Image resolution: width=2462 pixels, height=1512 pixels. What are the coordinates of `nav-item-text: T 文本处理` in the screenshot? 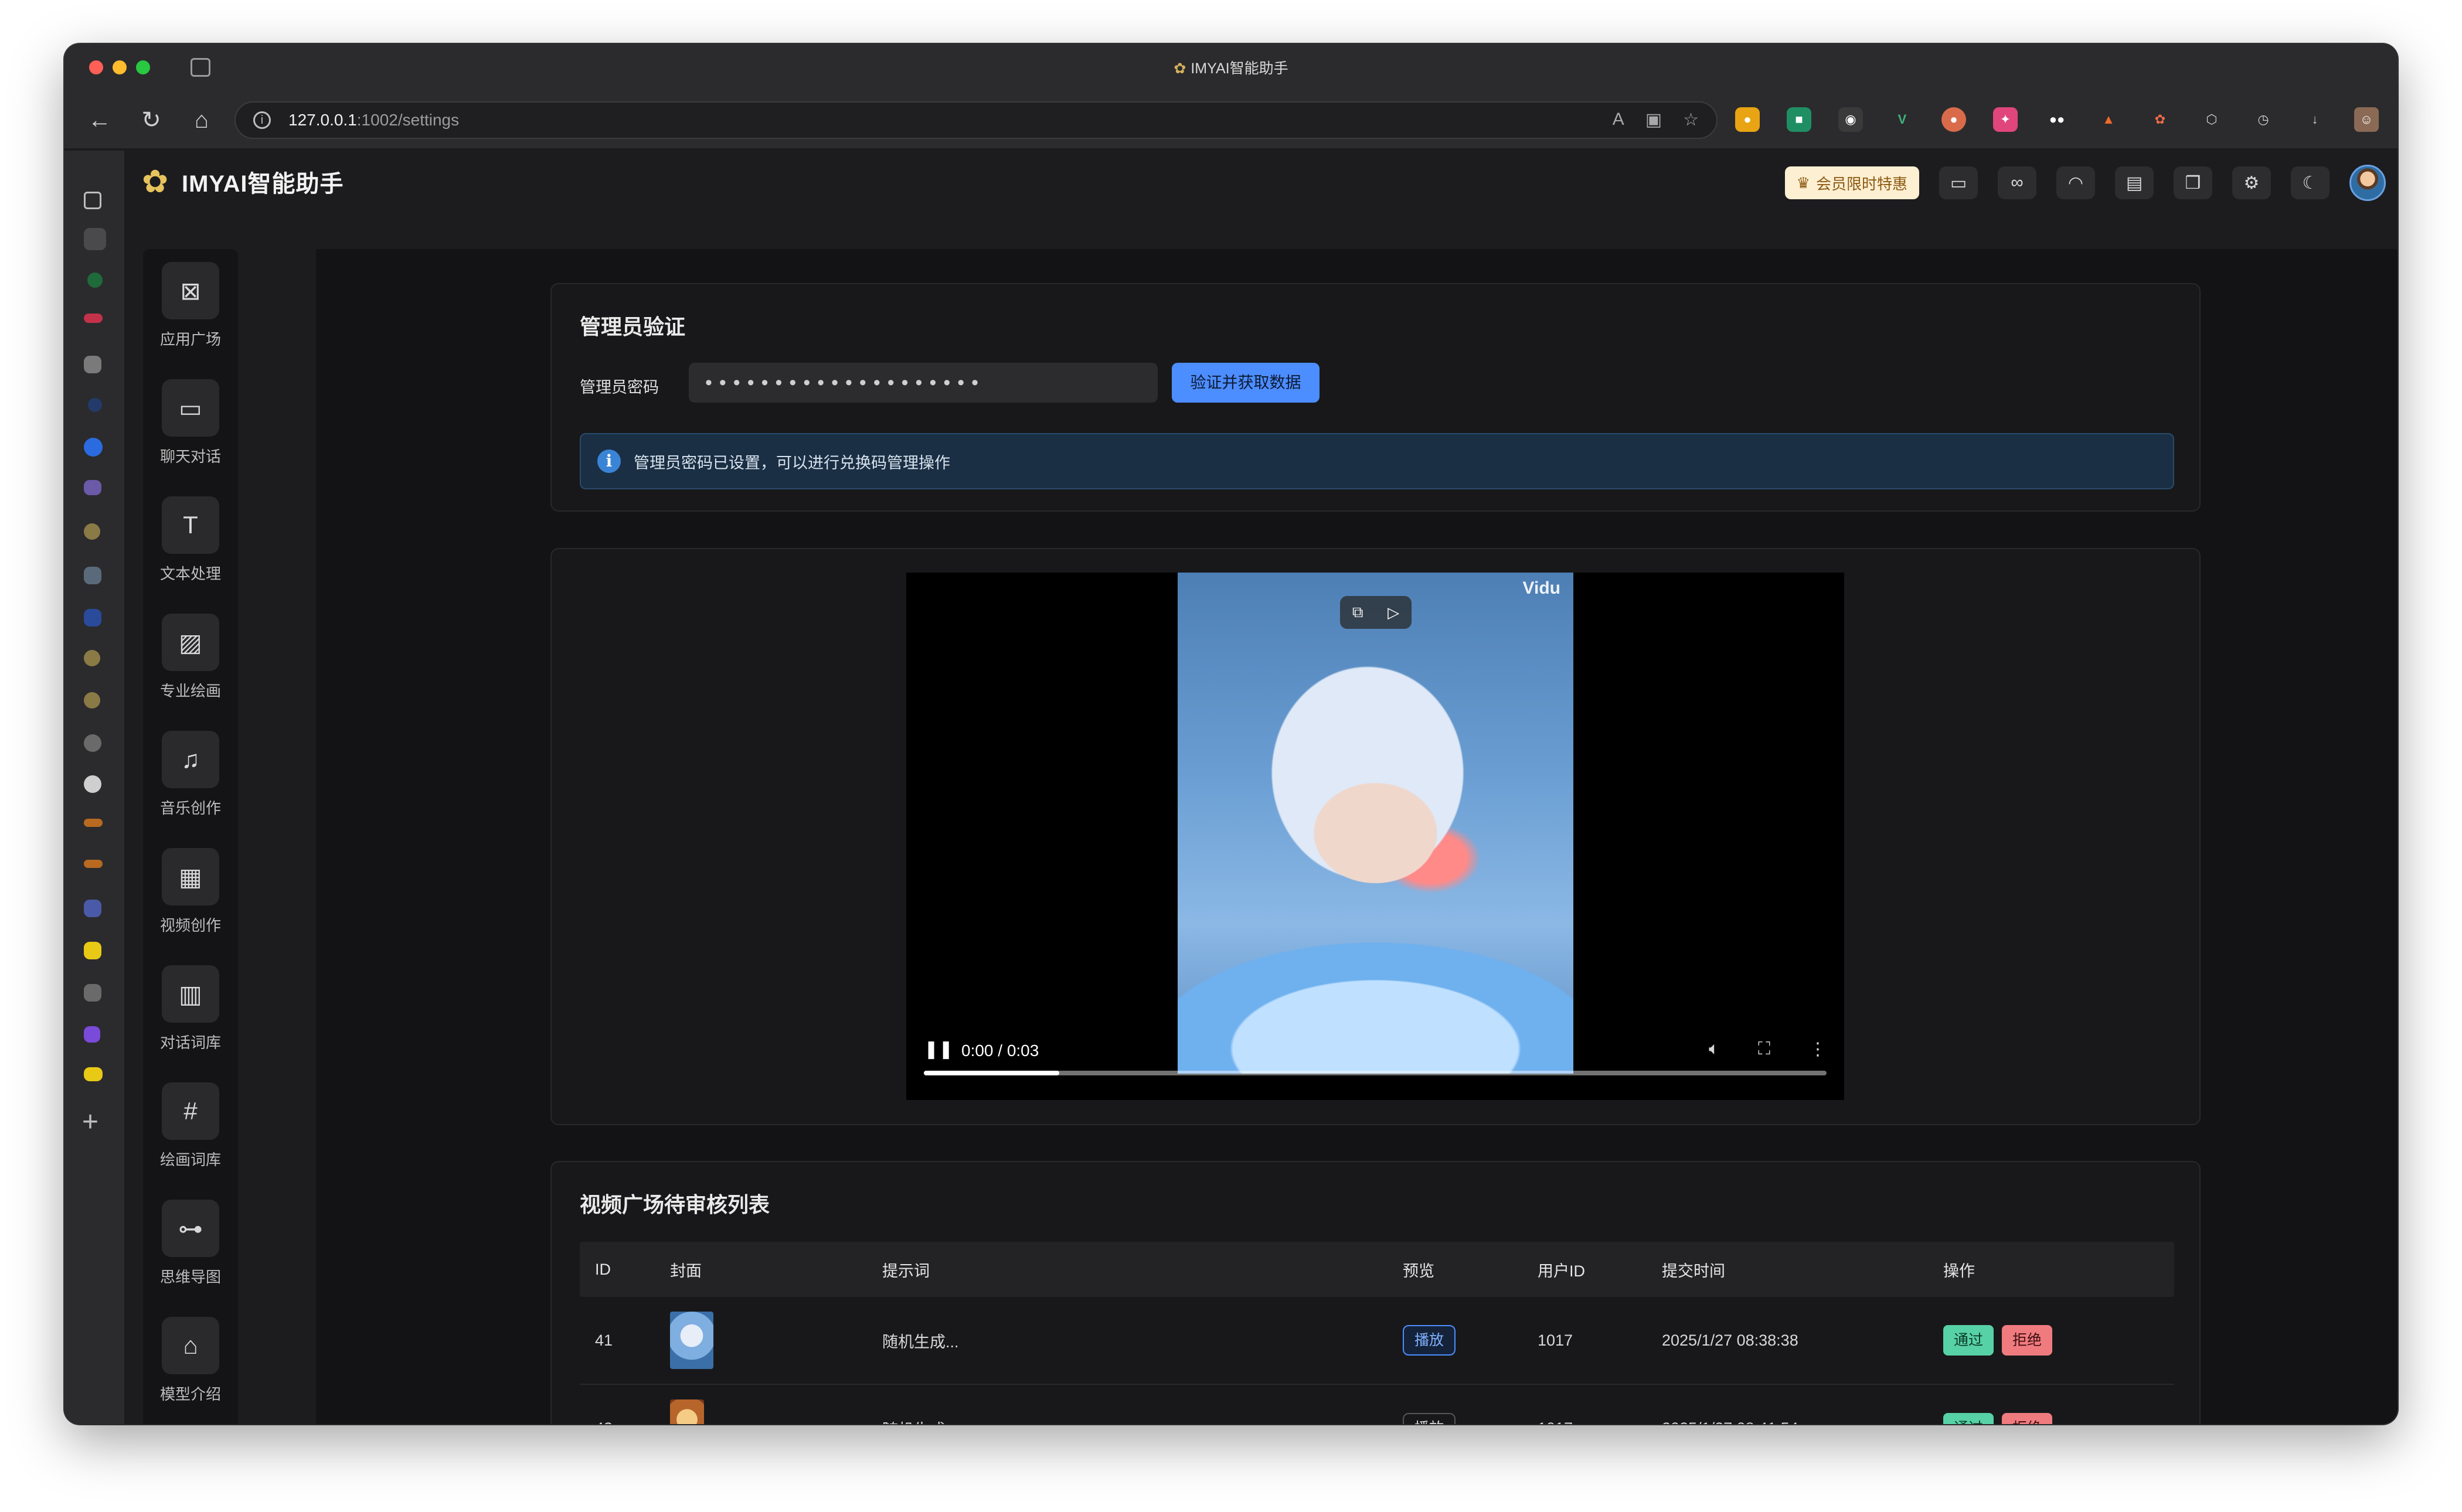 It's located at (190, 549).